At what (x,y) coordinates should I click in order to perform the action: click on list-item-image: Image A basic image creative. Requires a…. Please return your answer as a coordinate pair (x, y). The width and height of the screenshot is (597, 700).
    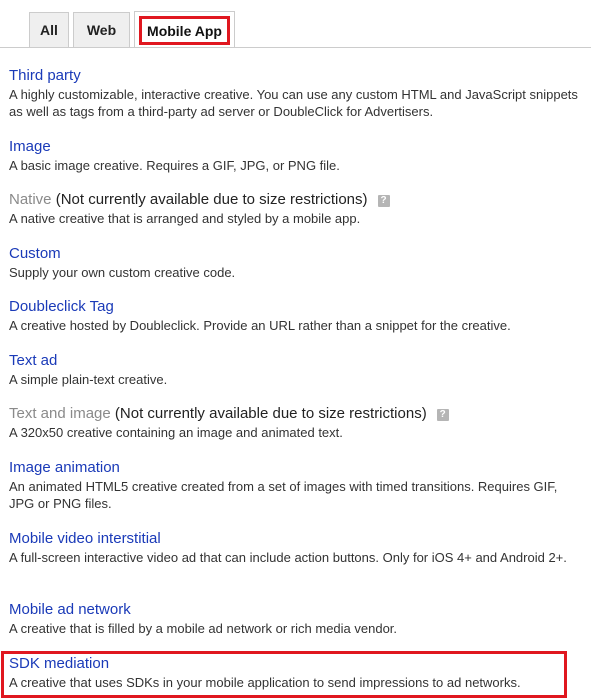
    Looking at the image, I should click on (294, 156).